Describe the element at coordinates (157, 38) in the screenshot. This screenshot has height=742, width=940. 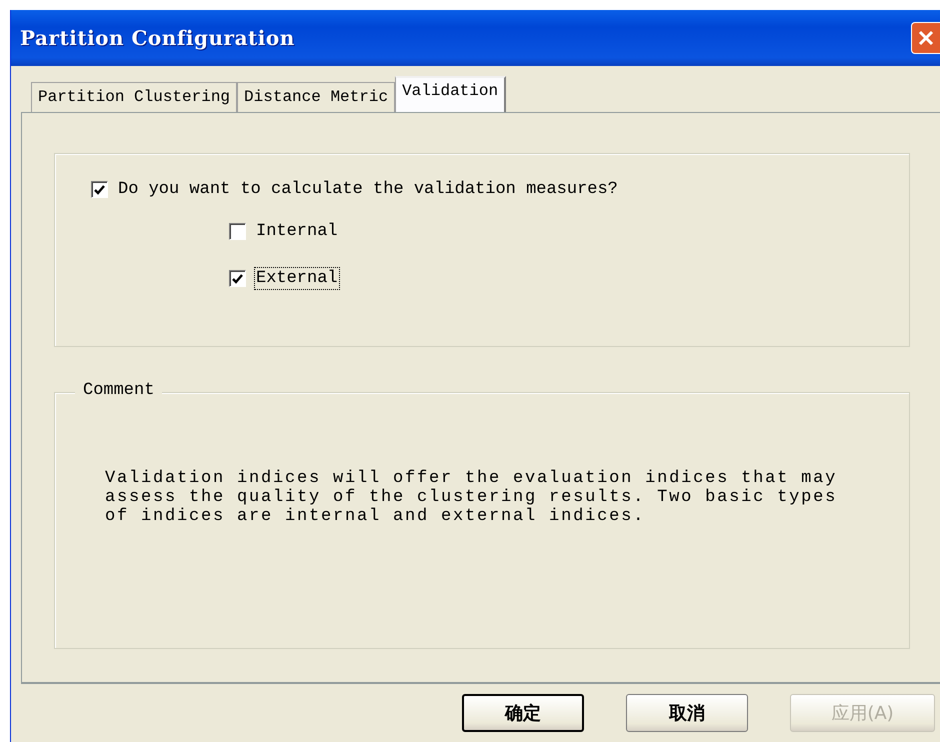
I see `window-title: Partition Configuration` at that location.